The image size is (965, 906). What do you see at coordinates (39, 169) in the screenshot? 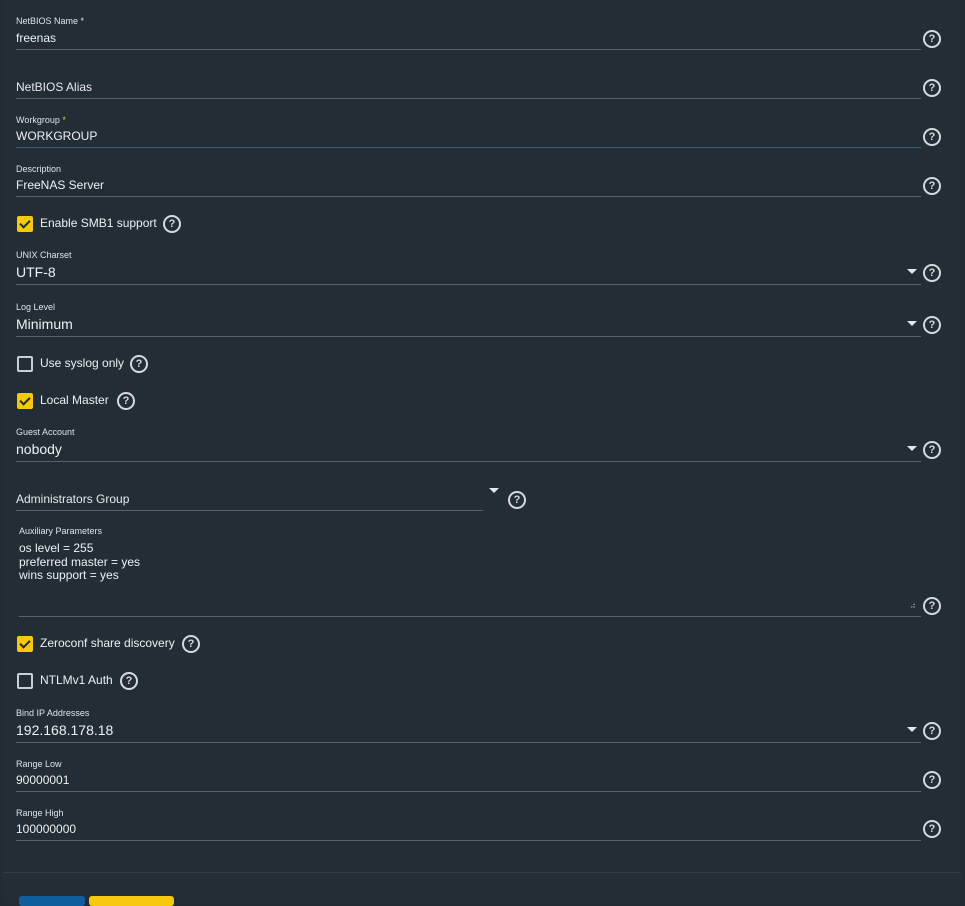
I see `description-label: Description` at bounding box center [39, 169].